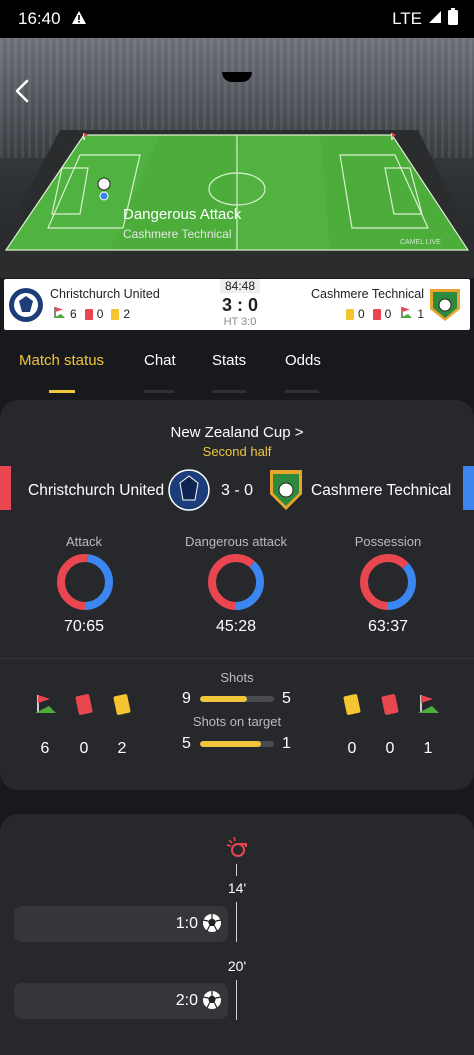 The width and height of the screenshot is (474, 1055). What do you see at coordinates (237, 451) in the screenshot?
I see `match-phase: Second half` at bounding box center [237, 451].